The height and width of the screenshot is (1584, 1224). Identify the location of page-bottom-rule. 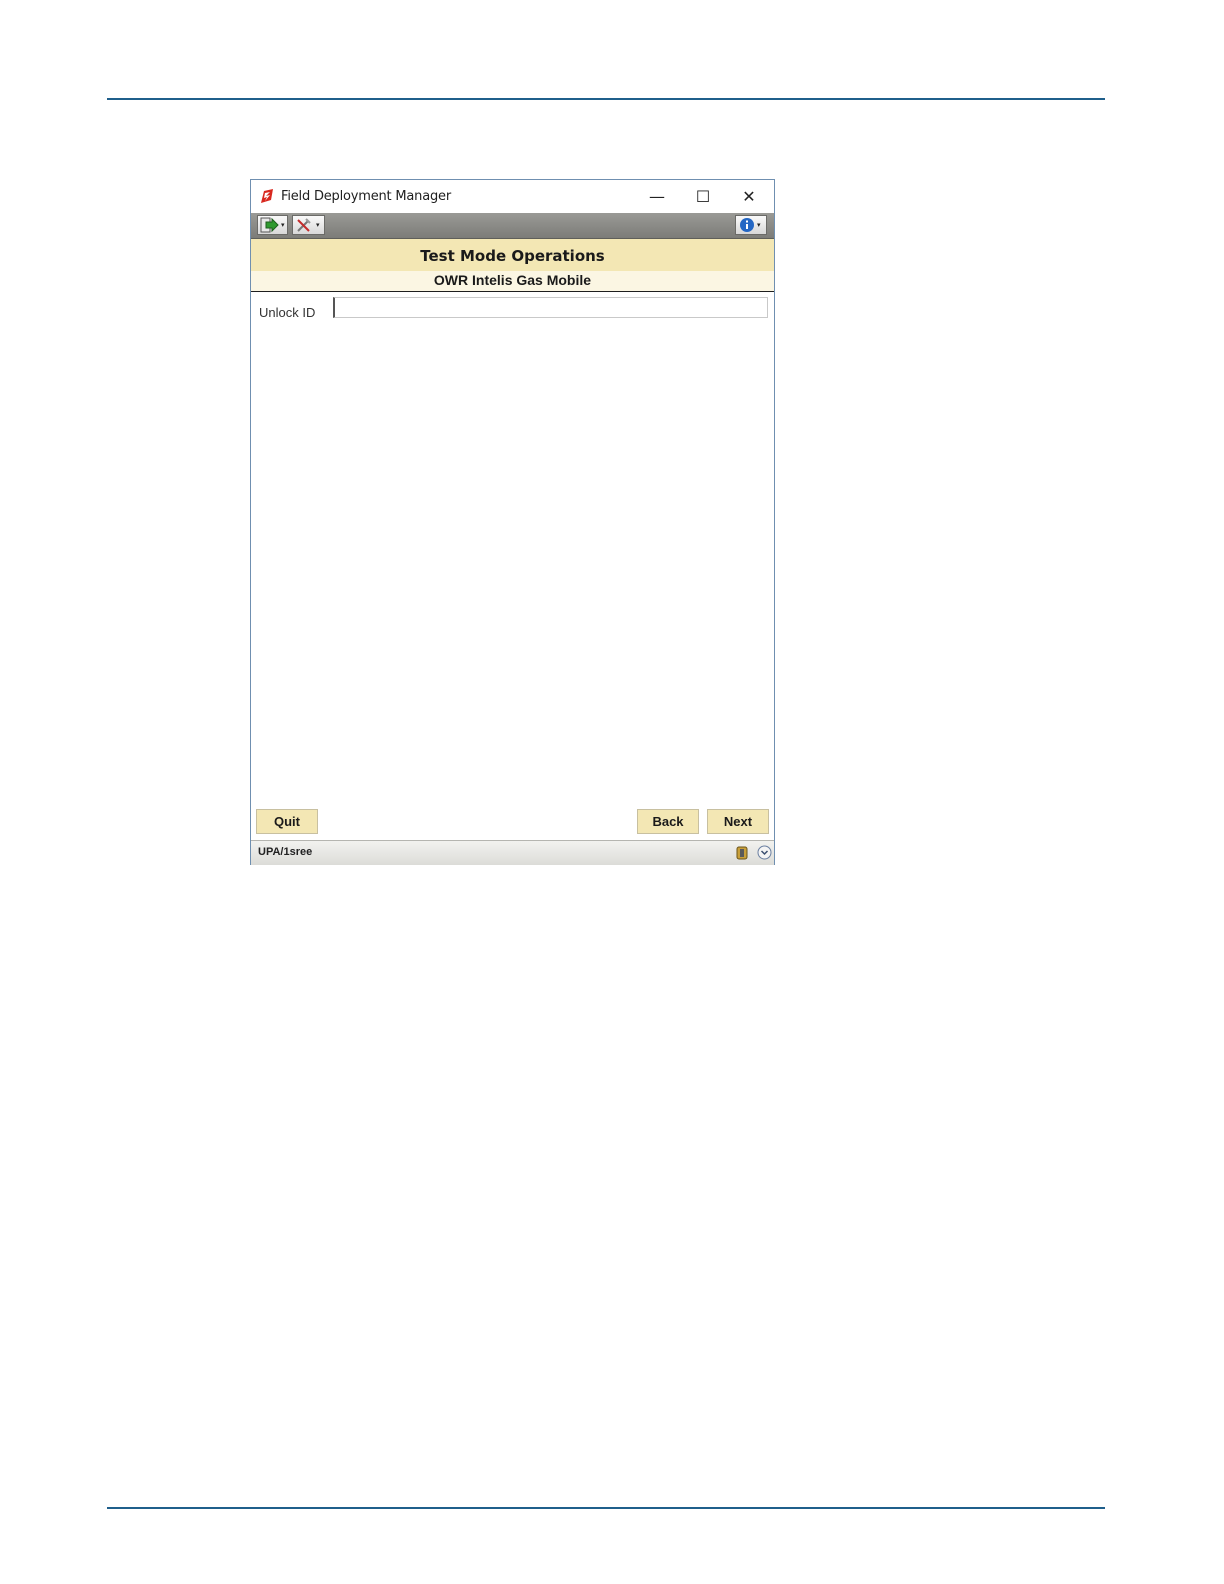
(606, 1508).